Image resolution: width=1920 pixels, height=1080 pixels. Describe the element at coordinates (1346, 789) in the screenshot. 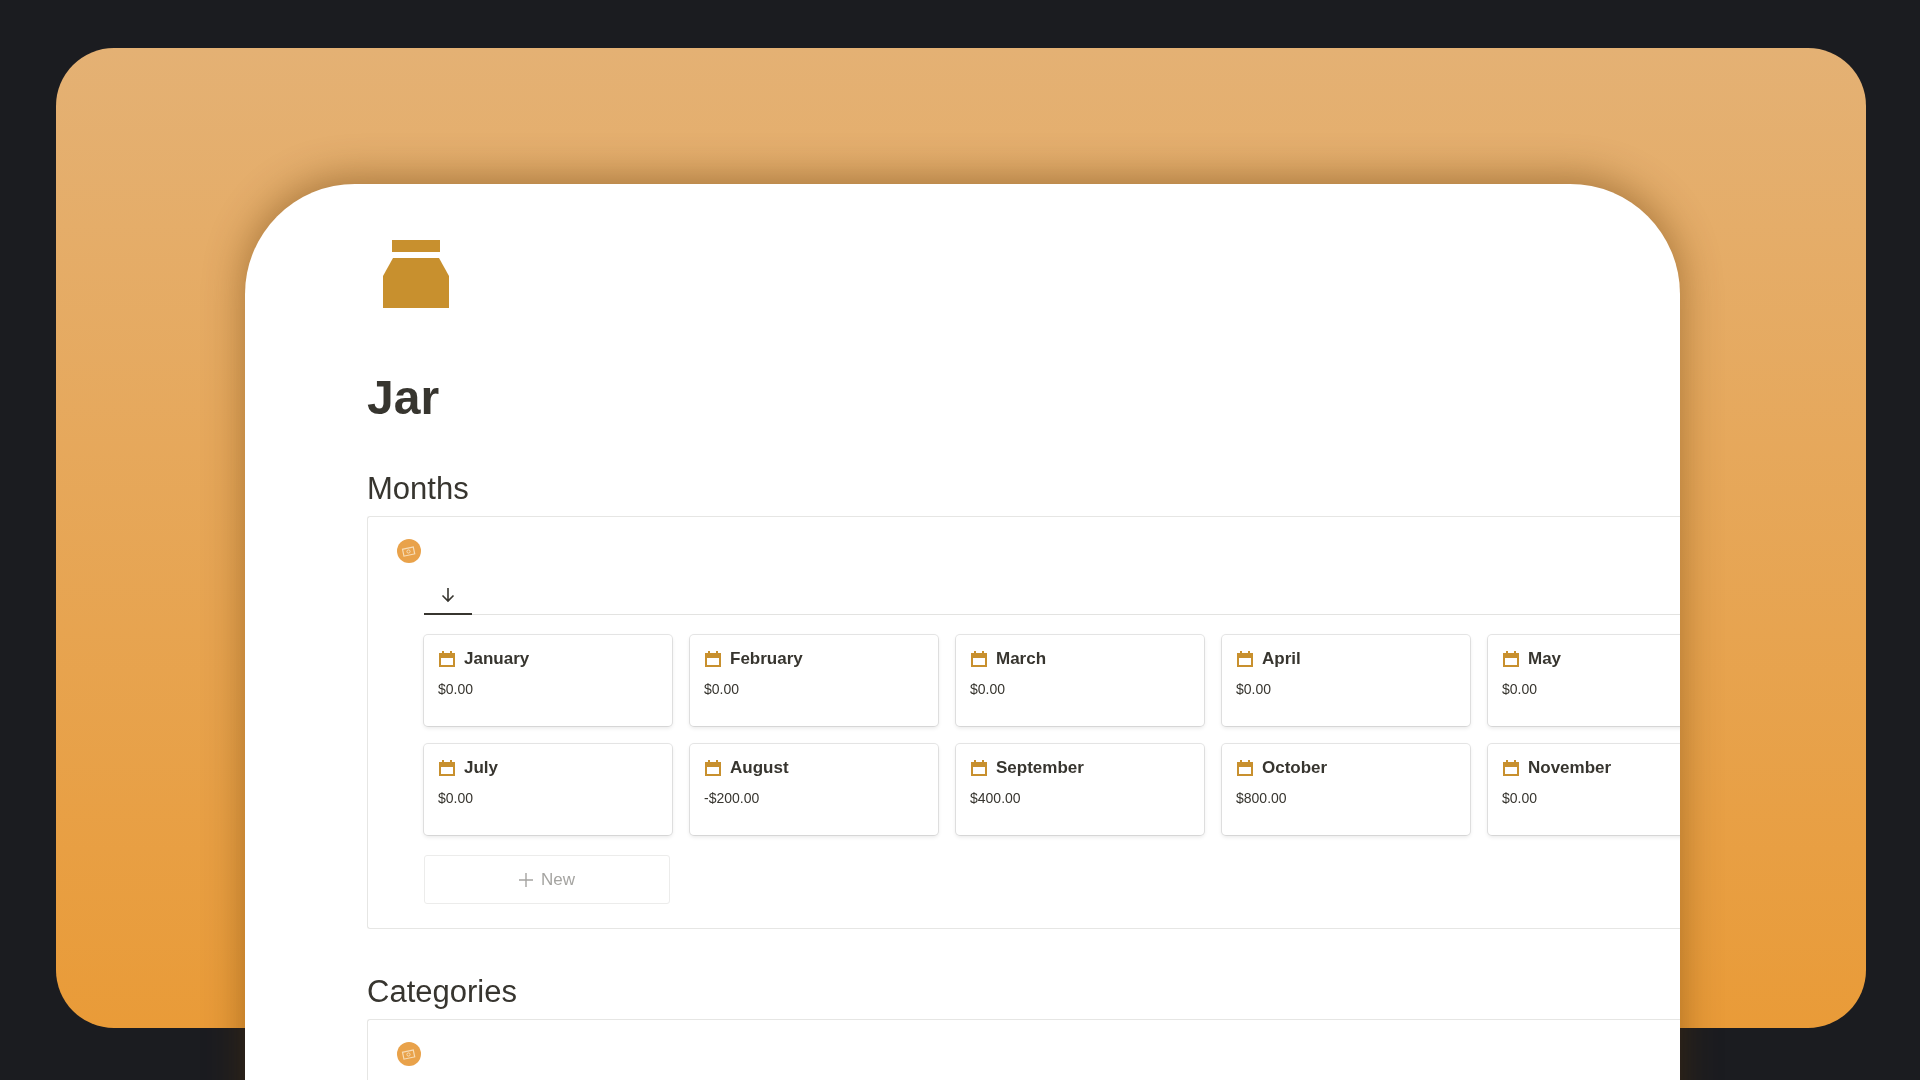

I see `month-card: October $800.00` at that location.